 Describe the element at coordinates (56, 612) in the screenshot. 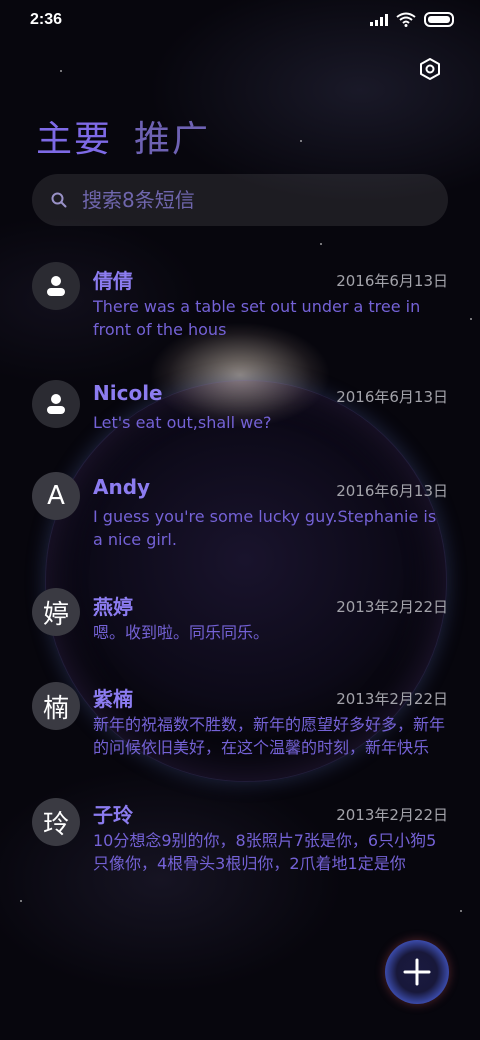

I see `avatar: 婷` at that location.